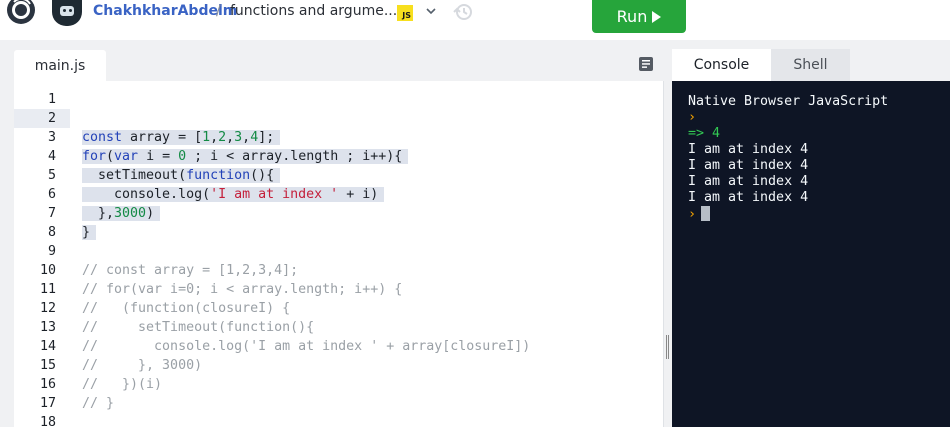  What do you see at coordinates (51, 194) in the screenshot?
I see `line-number: 6` at bounding box center [51, 194].